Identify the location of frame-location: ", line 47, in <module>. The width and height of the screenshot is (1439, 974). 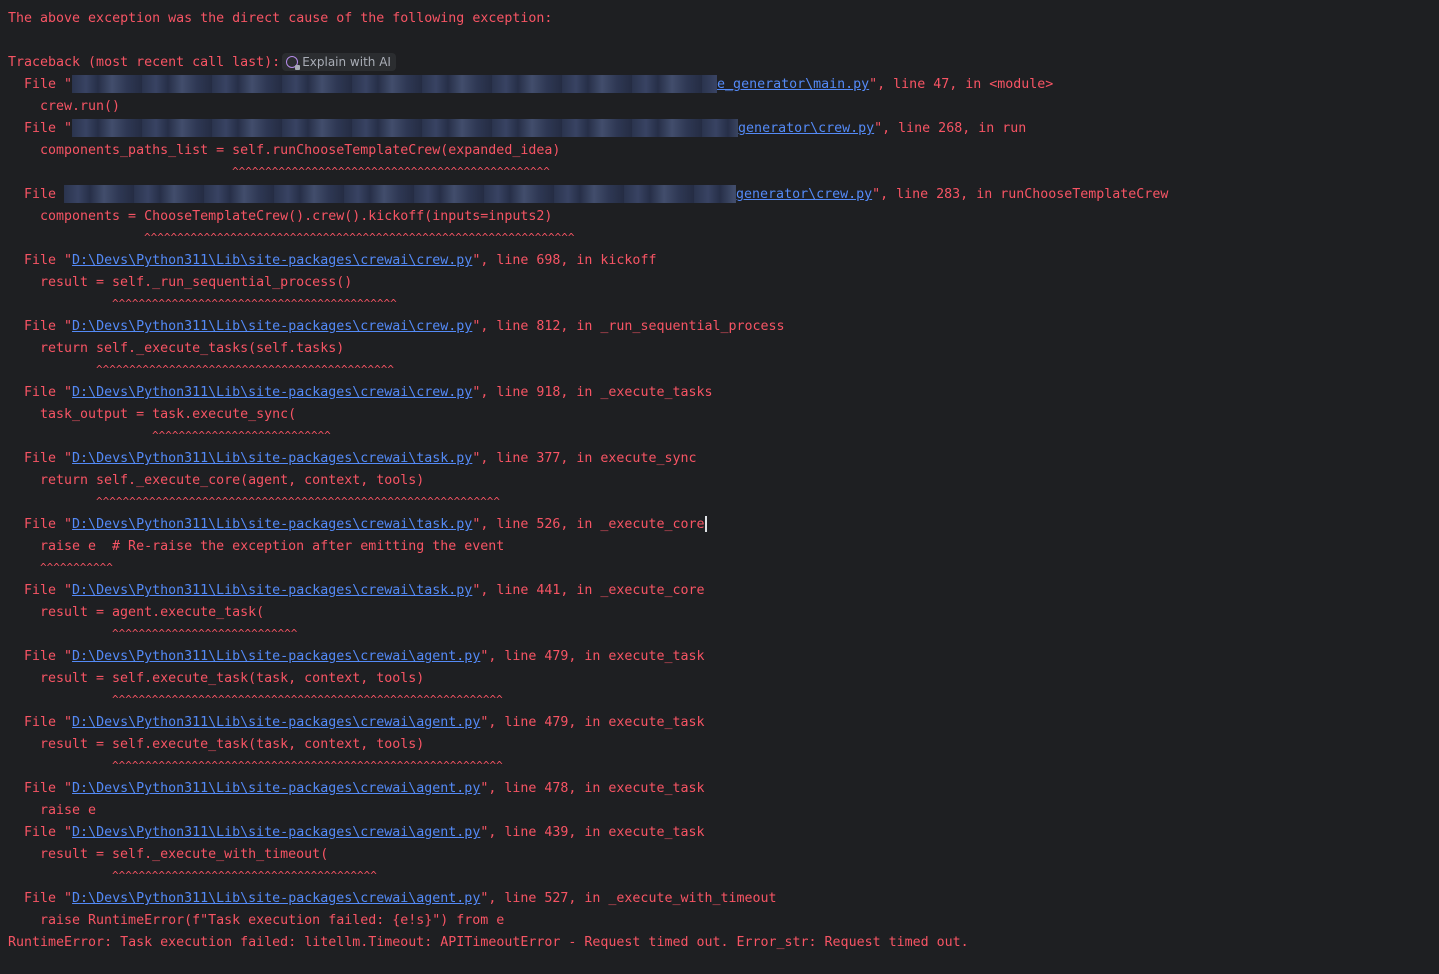
(961, 84).